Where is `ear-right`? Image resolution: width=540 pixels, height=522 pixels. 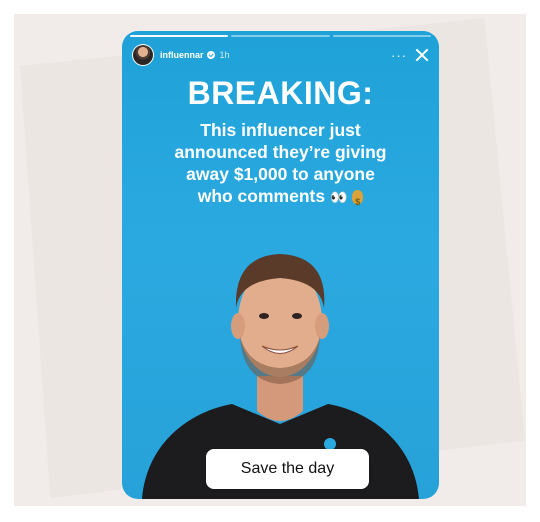 ear-right is located at coordinates (322, 326).